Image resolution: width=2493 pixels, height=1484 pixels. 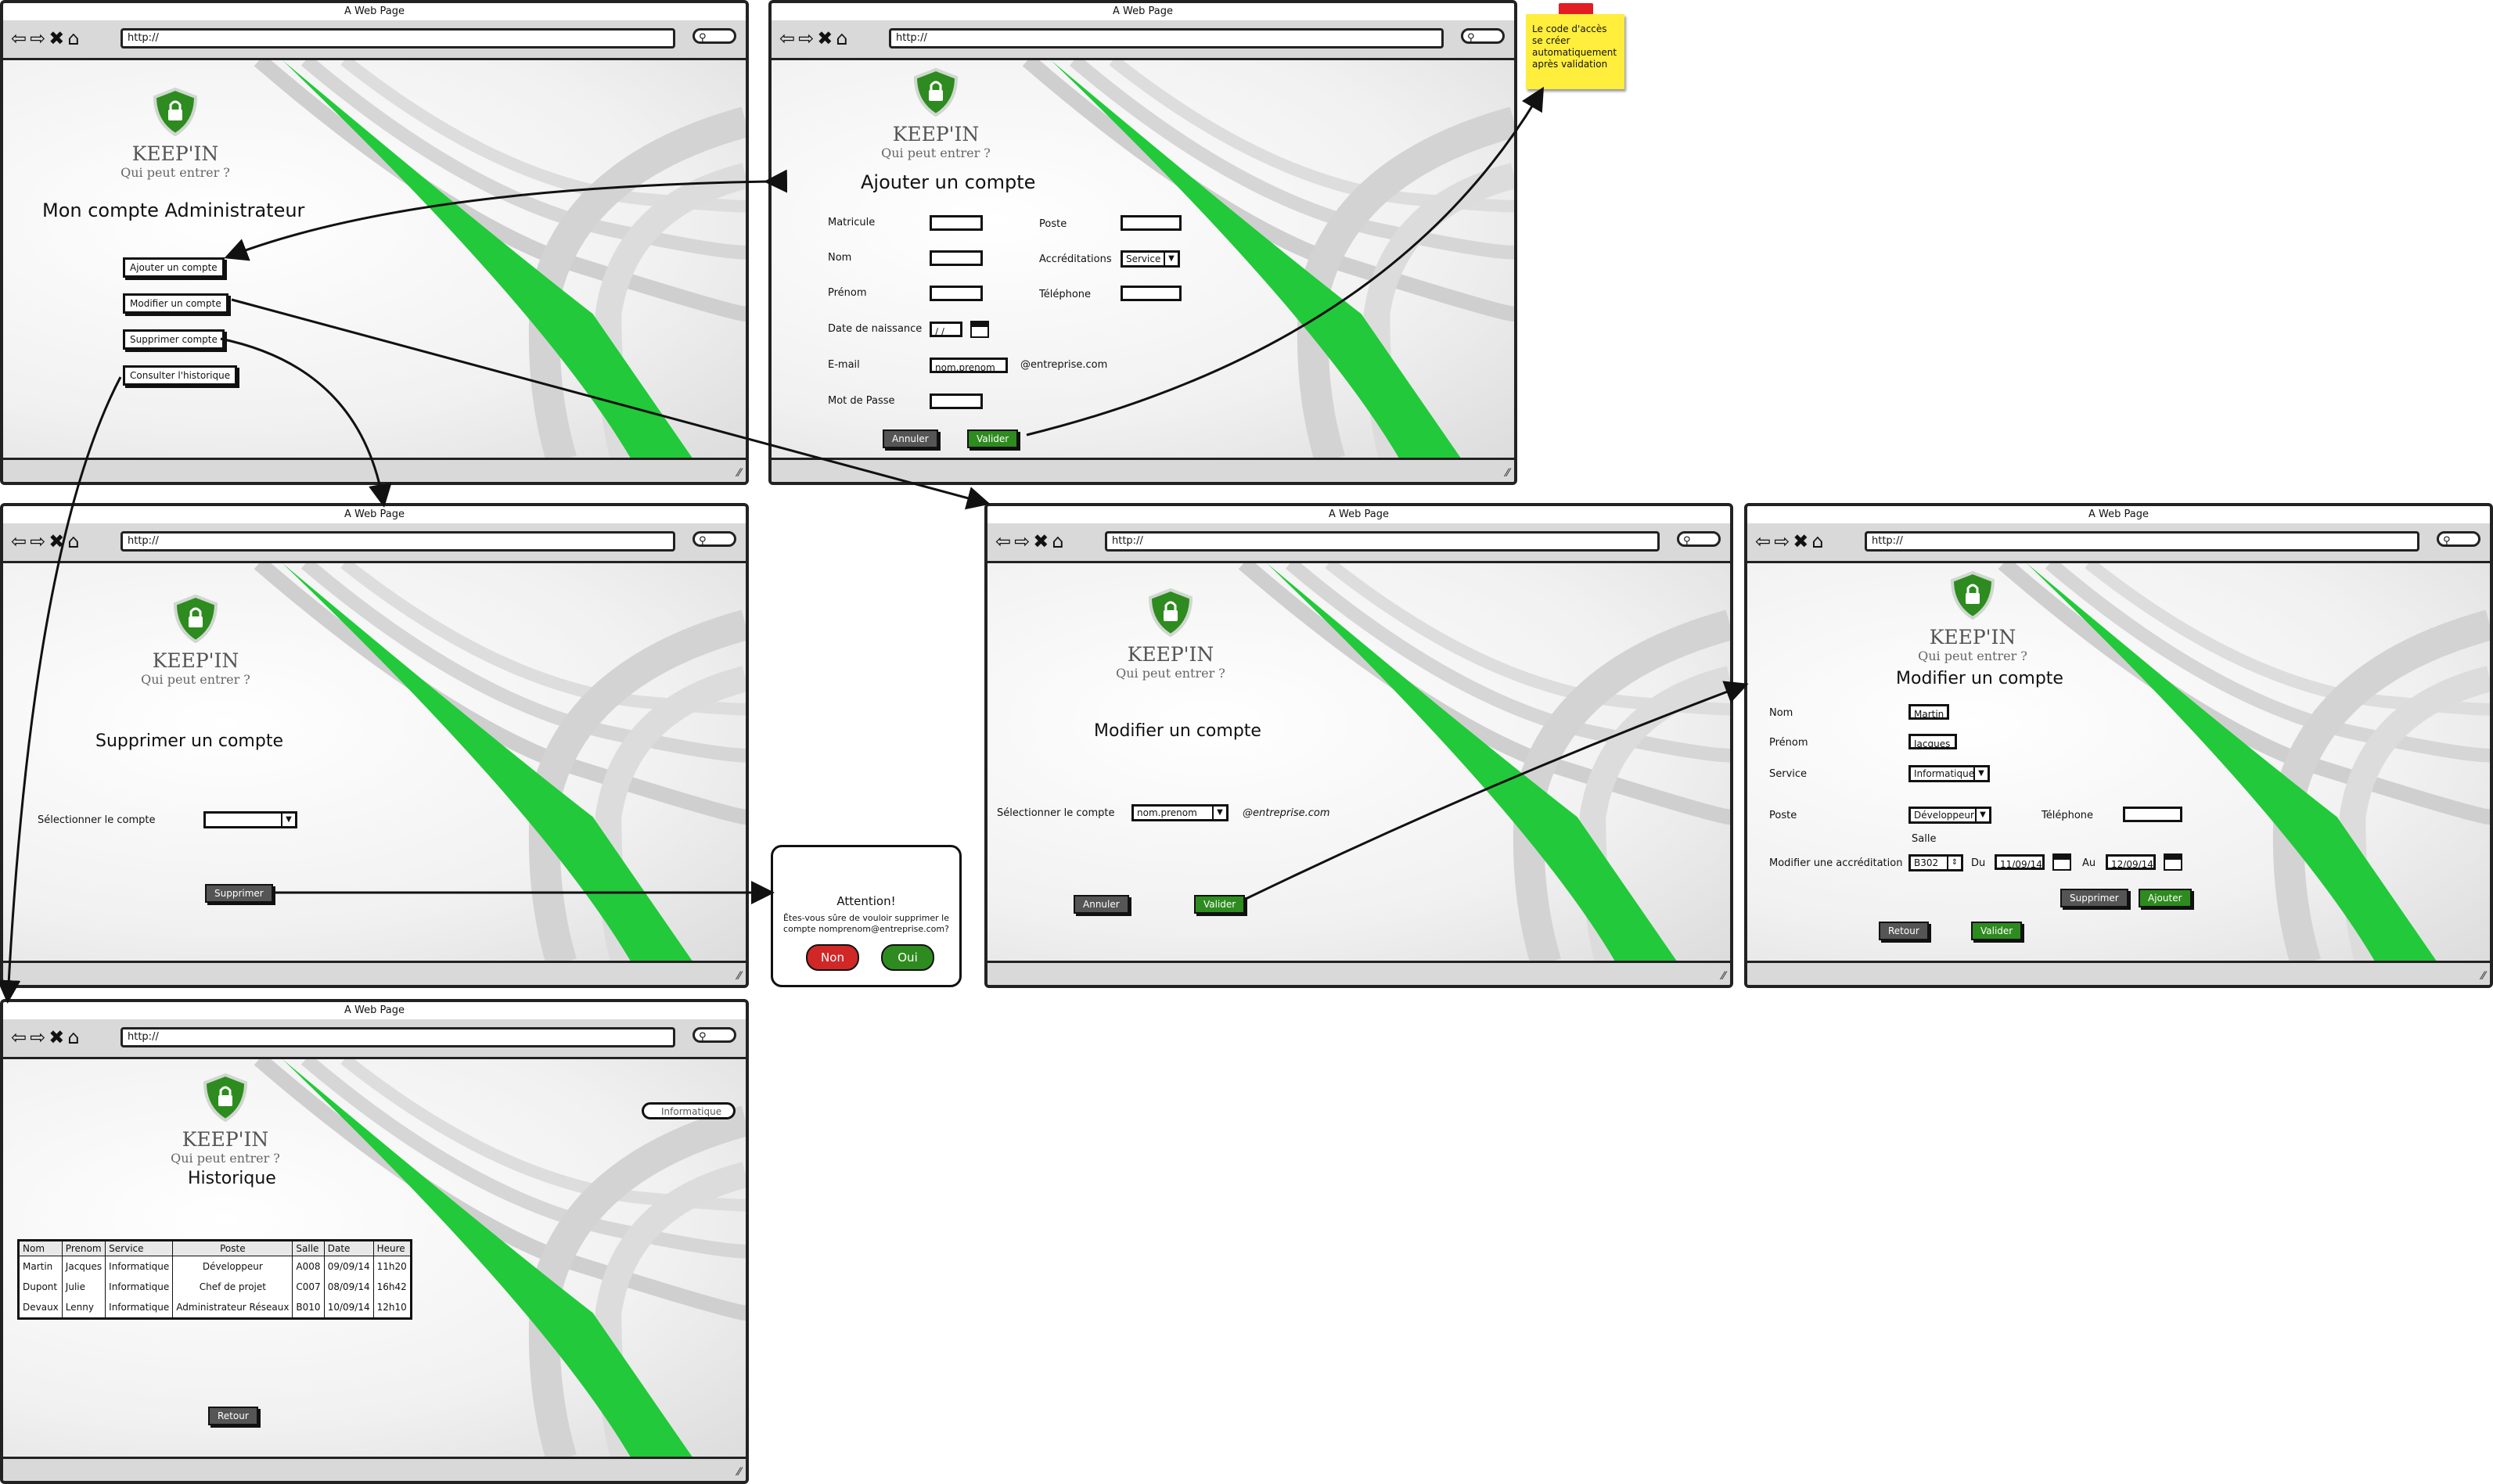 What do you see at coordinates (969, 365) in the screenshot?
I see `email-field: nom.prenom` at bounding box center [969, 365].